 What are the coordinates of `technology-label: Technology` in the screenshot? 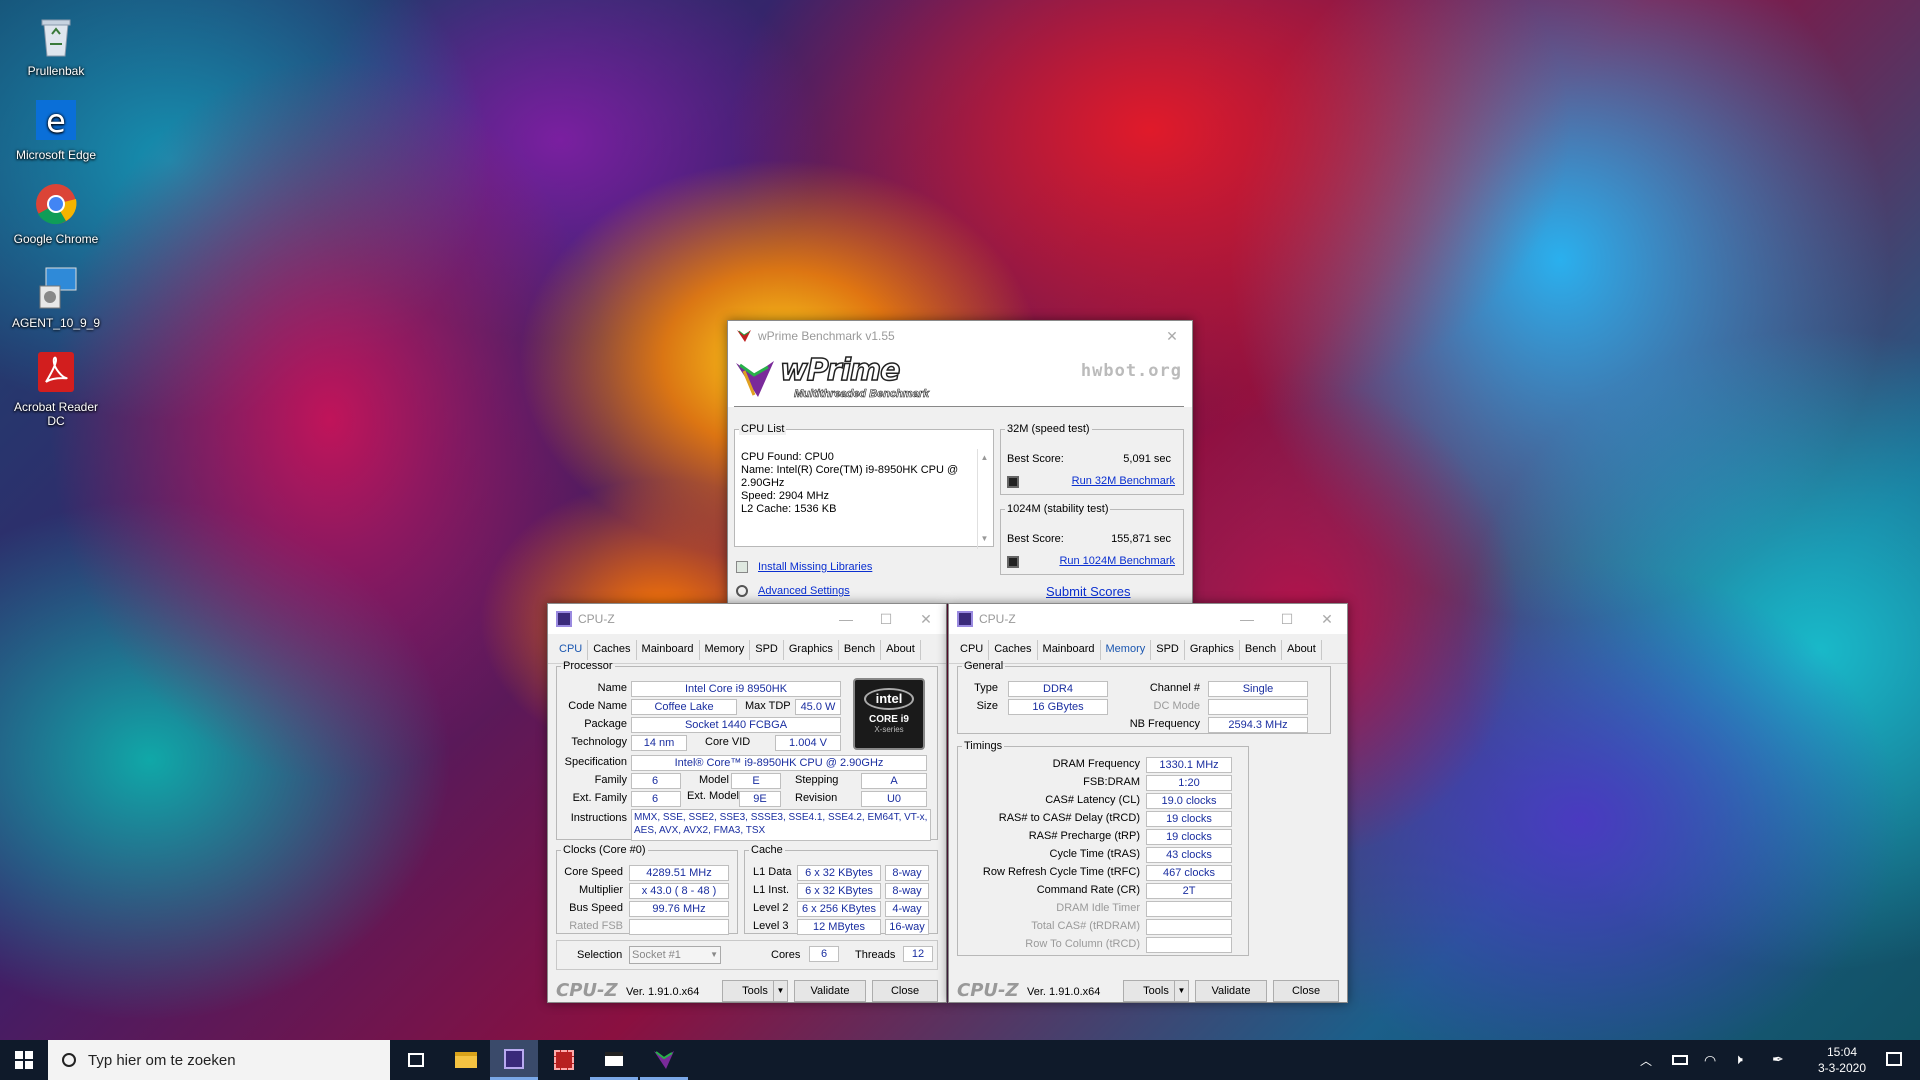 It's located at (599, 742).